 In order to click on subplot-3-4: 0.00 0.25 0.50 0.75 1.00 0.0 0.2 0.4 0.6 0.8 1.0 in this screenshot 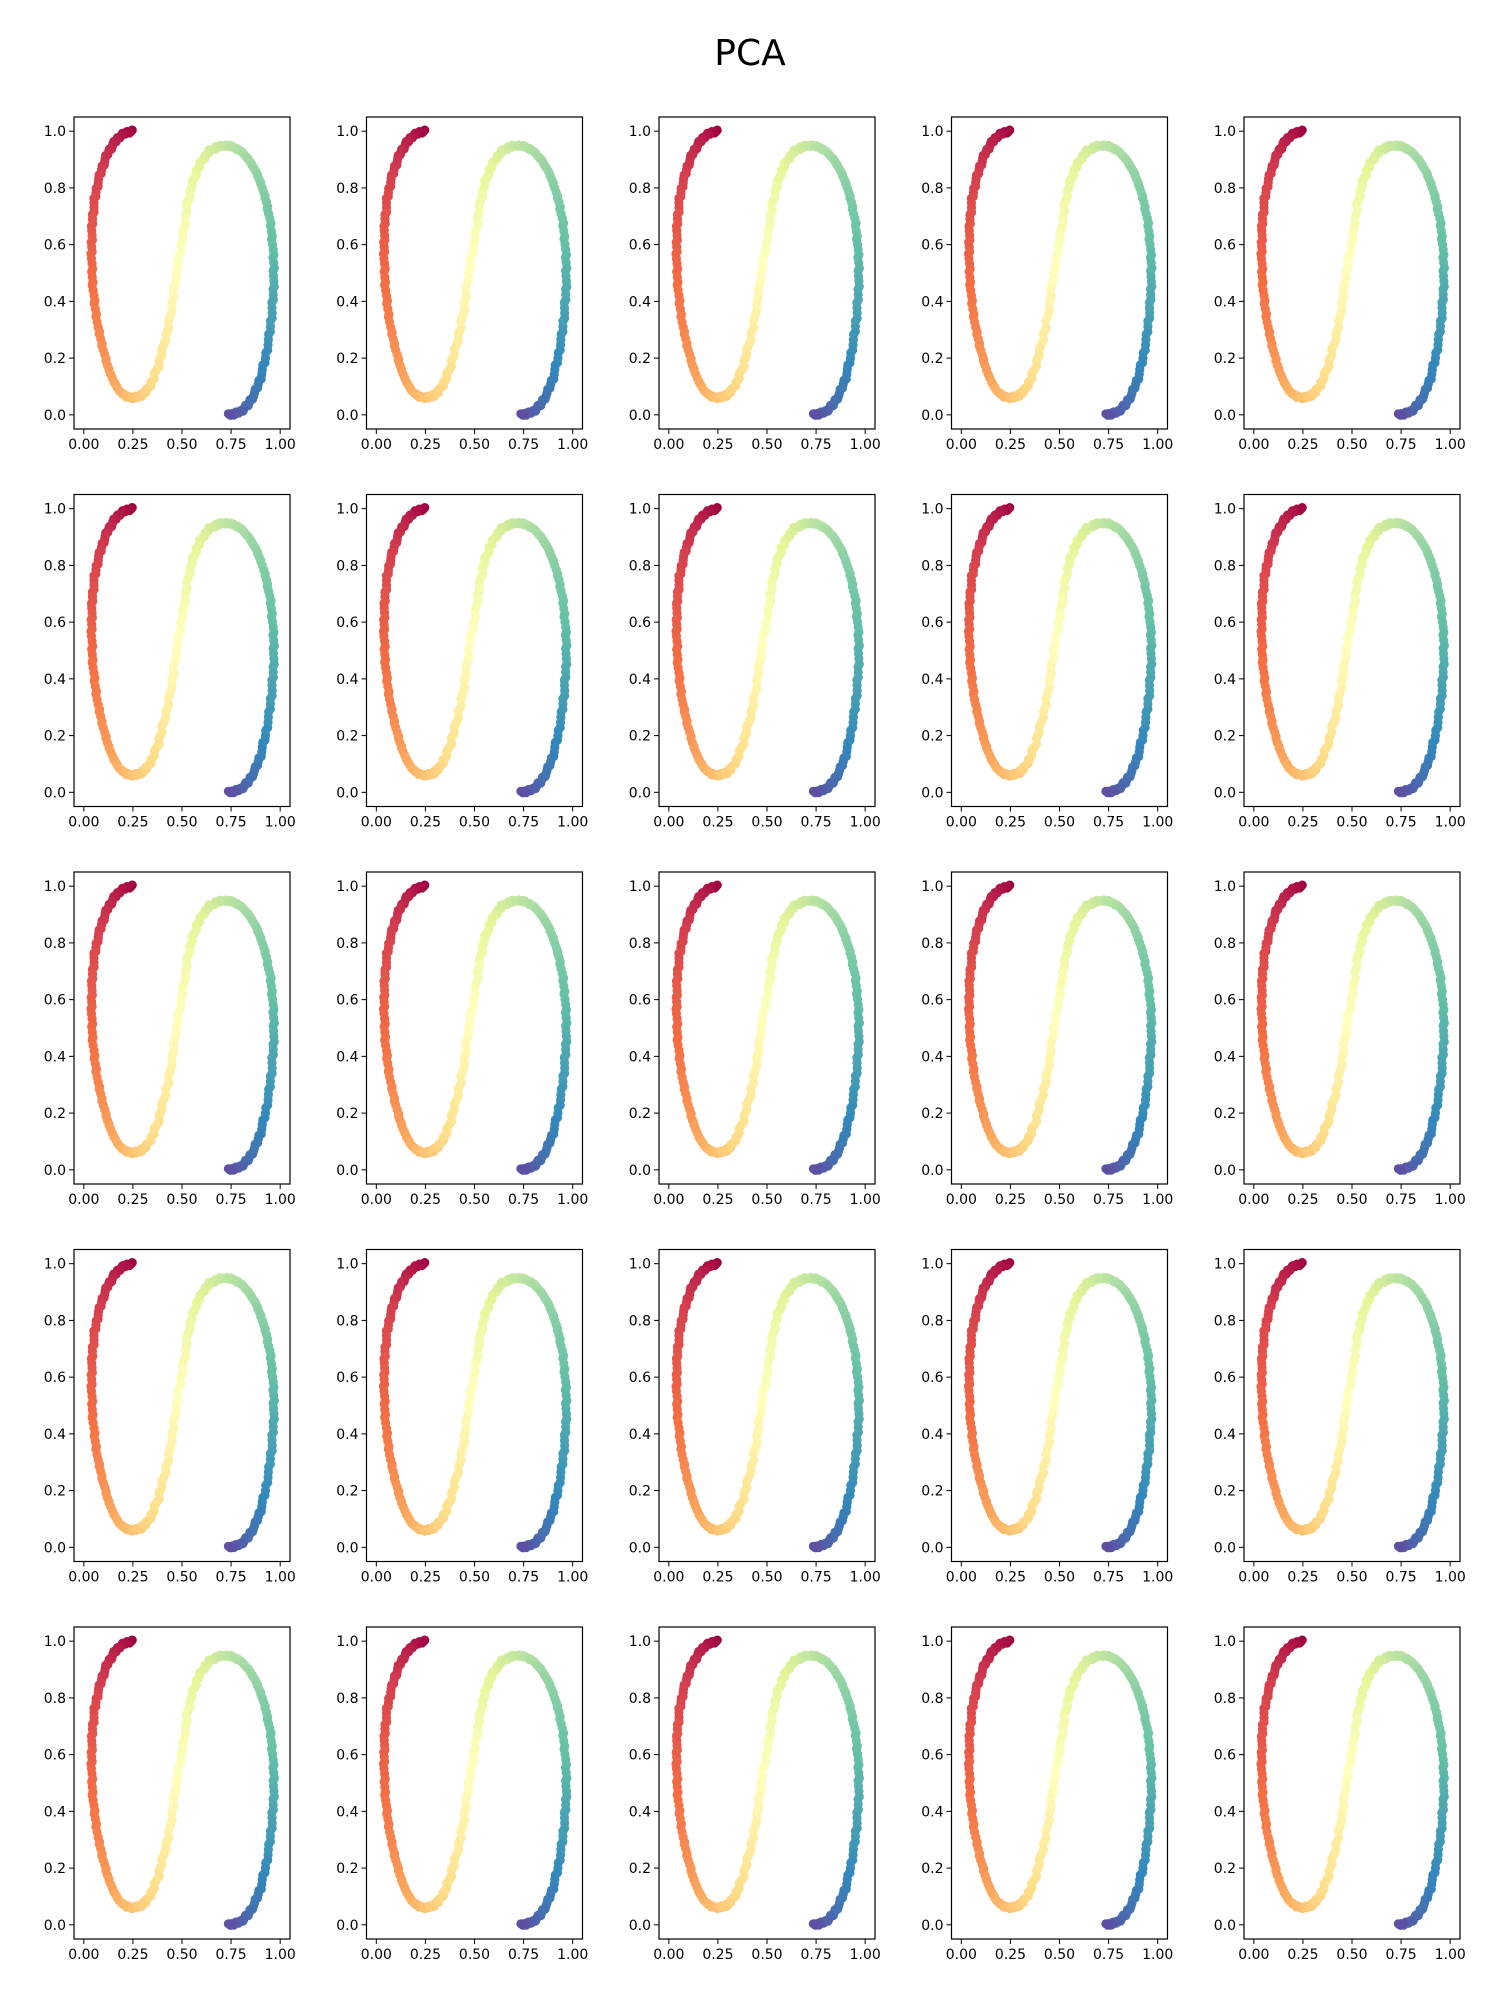, I will do `click(1047, 1039)`.